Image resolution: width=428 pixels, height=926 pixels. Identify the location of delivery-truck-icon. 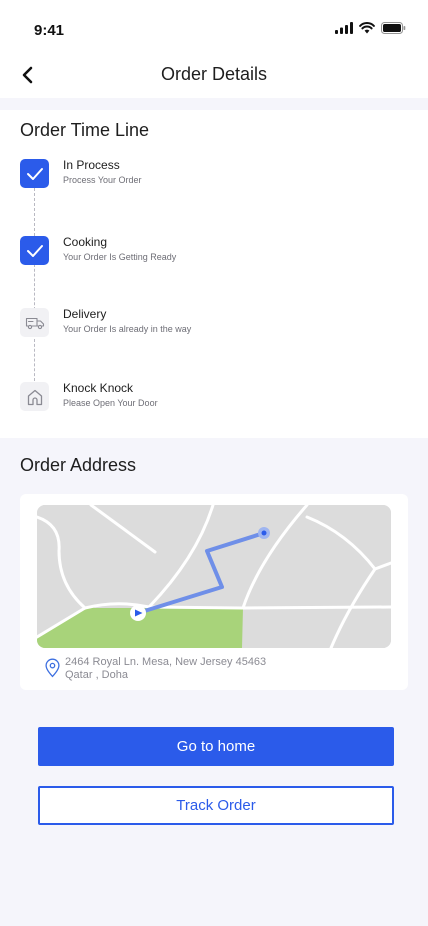
(34, 323).